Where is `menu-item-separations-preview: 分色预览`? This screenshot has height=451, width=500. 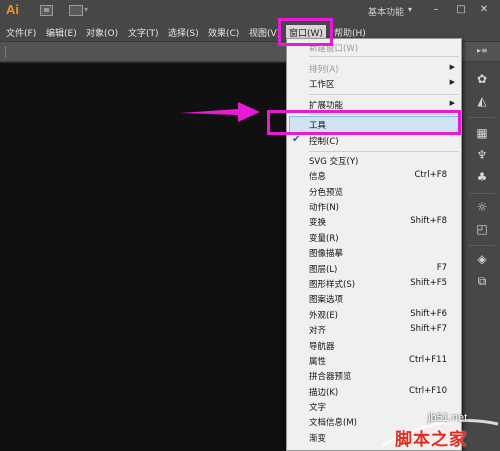
menu-item-separations-preview: 分色预览 is located at coordinates (374, 191).